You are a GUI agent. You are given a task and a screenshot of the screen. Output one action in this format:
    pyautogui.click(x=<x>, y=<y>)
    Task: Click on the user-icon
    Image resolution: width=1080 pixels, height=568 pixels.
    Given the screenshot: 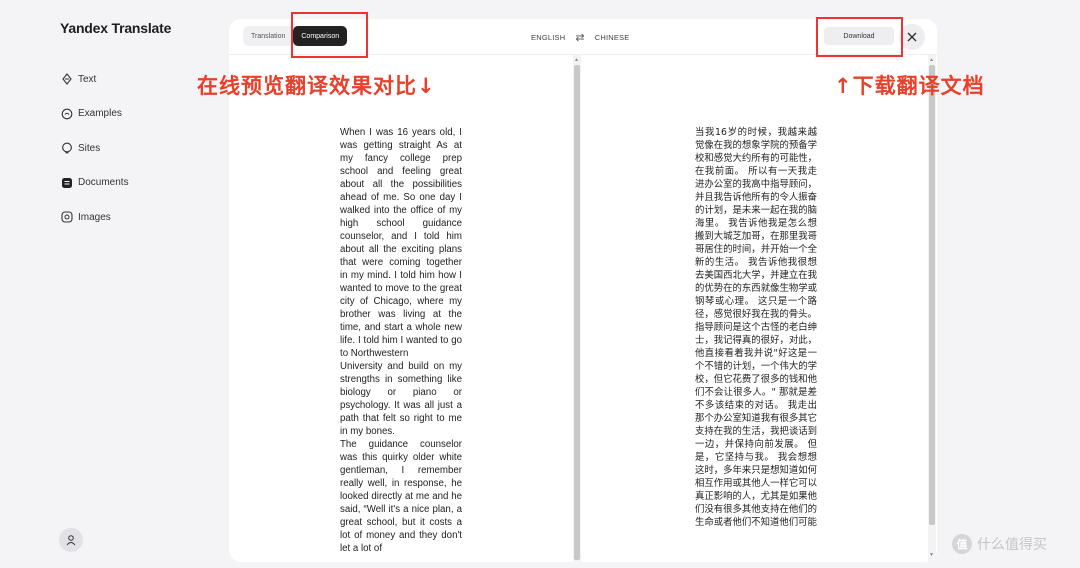 What is the action you would take?
    pyautogui.click(x=71, y=540)
    